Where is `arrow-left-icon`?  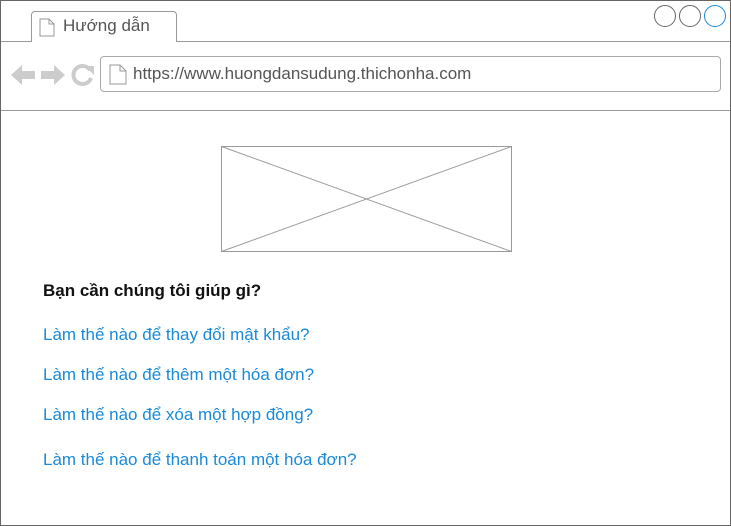
arrow-left-icon is located at coordinates (23, 75).